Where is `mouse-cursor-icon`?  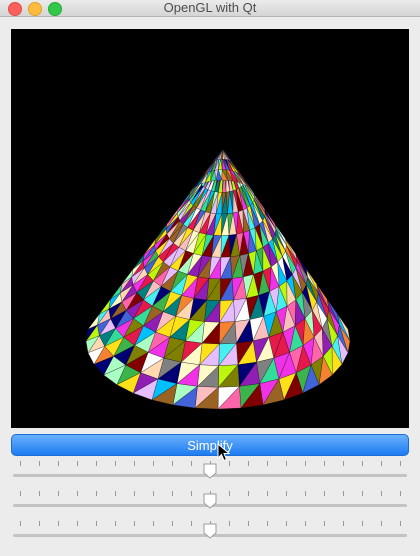
mouse-cursor-icon is located at coordinates (224, 452).